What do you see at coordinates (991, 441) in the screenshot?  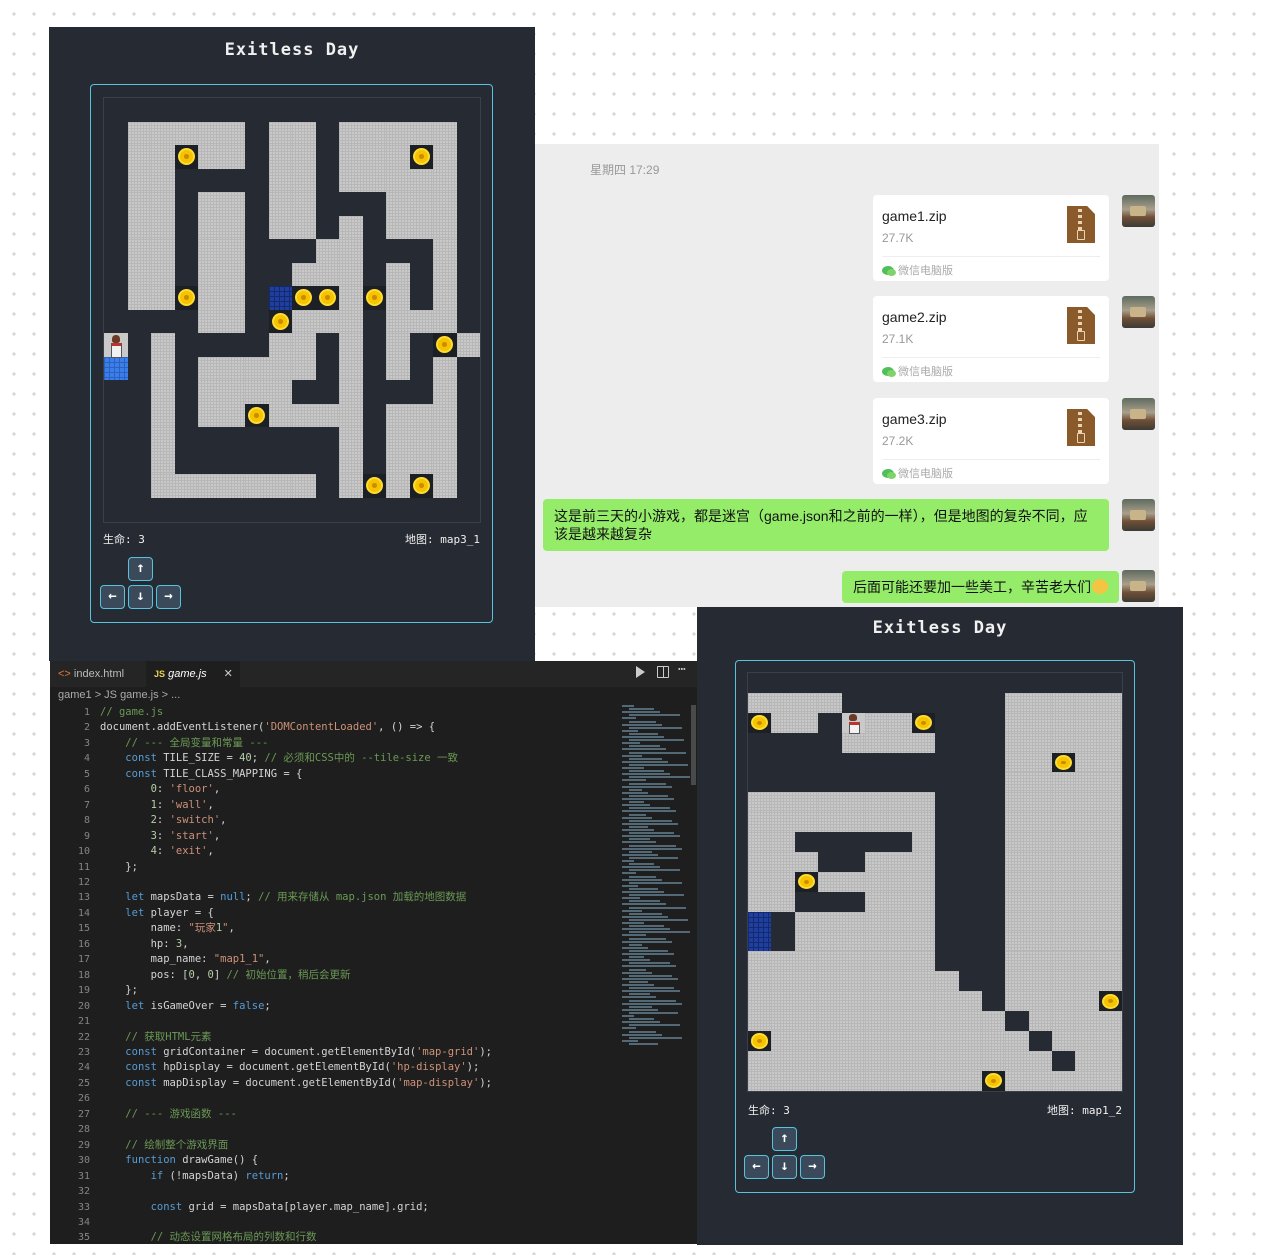 I see `file-message: game3.zip 27.2K 微信电脑版` at bounding box center [991, 441].